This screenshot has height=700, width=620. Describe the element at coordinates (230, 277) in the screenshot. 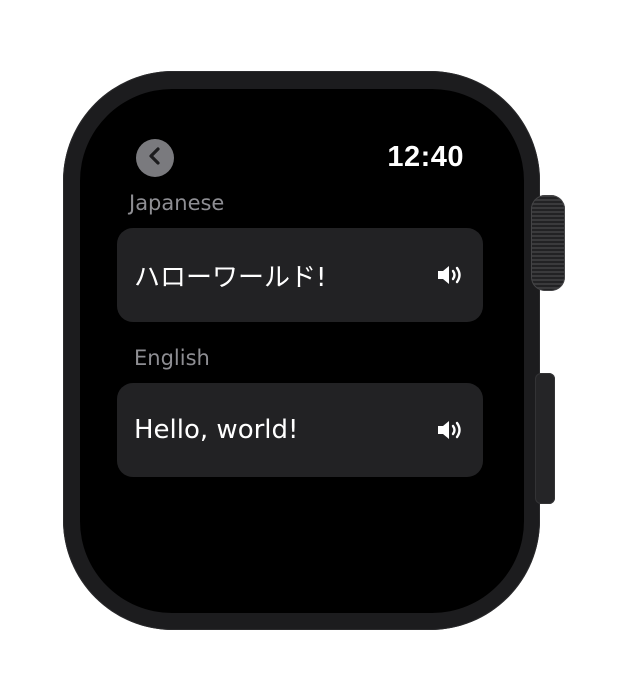

I see `translation-text-japanese: ハローワールド!` at that location.